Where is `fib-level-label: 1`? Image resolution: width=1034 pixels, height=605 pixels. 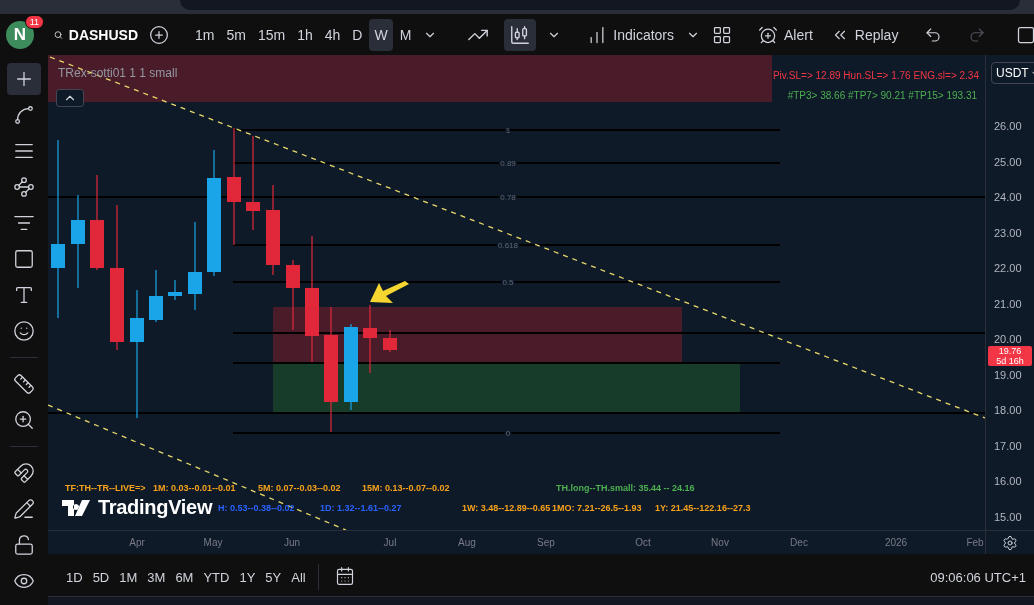
fib-level-label: 1 is located at coordinates (508, 130).